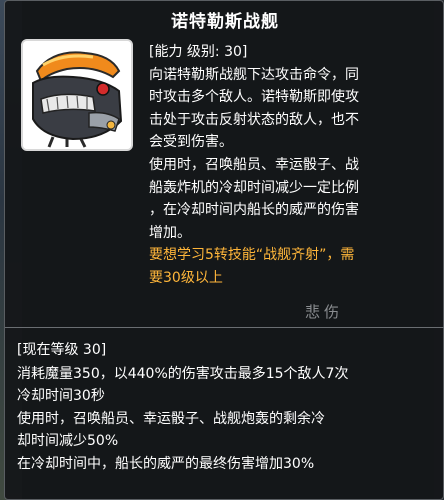 Image resolution: width=444 pixels, height=500 pixels. Describe the element at coordinates (198, 52) in the screenshot. I see `description-line: [能力 级别: 30]` at that location.